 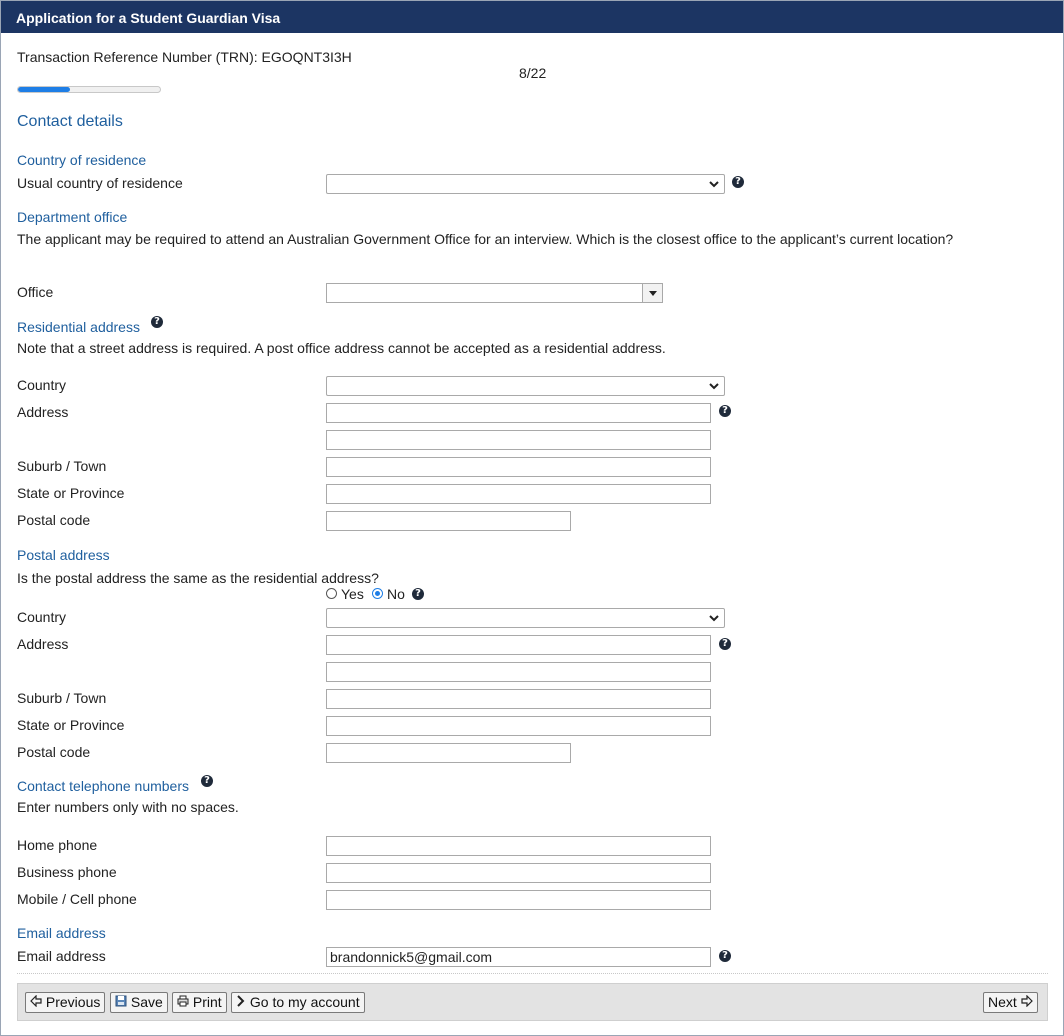 I want to click on chevron-right-icon, so click(x=241, y=1001).